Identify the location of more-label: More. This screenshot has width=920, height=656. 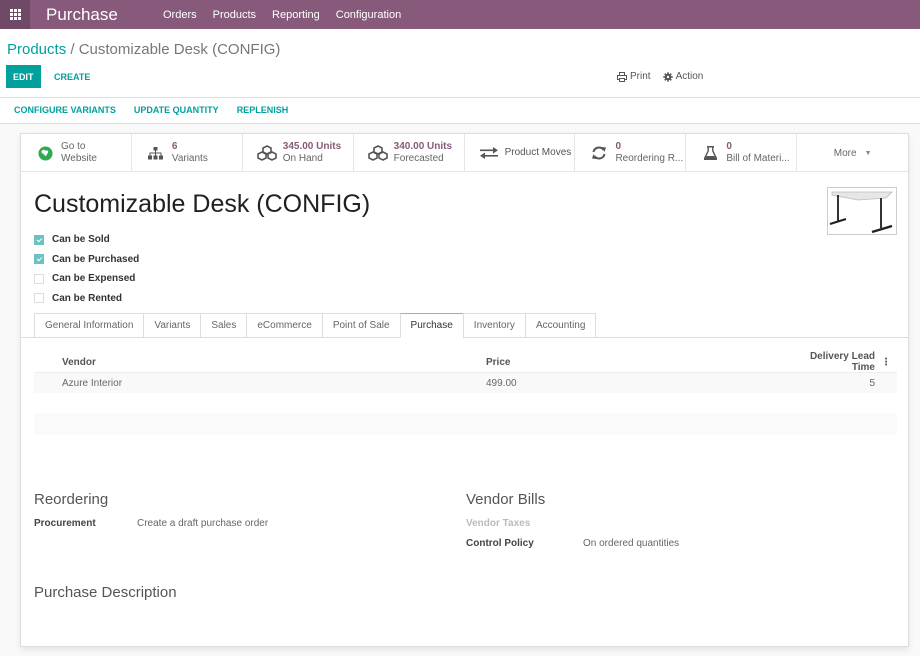
(845, 153).